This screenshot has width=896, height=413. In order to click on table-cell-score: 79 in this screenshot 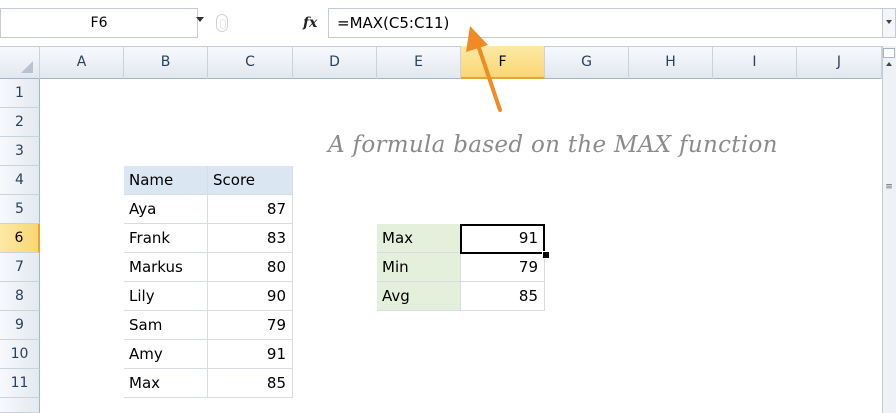, I will do `click(250, 325)`.